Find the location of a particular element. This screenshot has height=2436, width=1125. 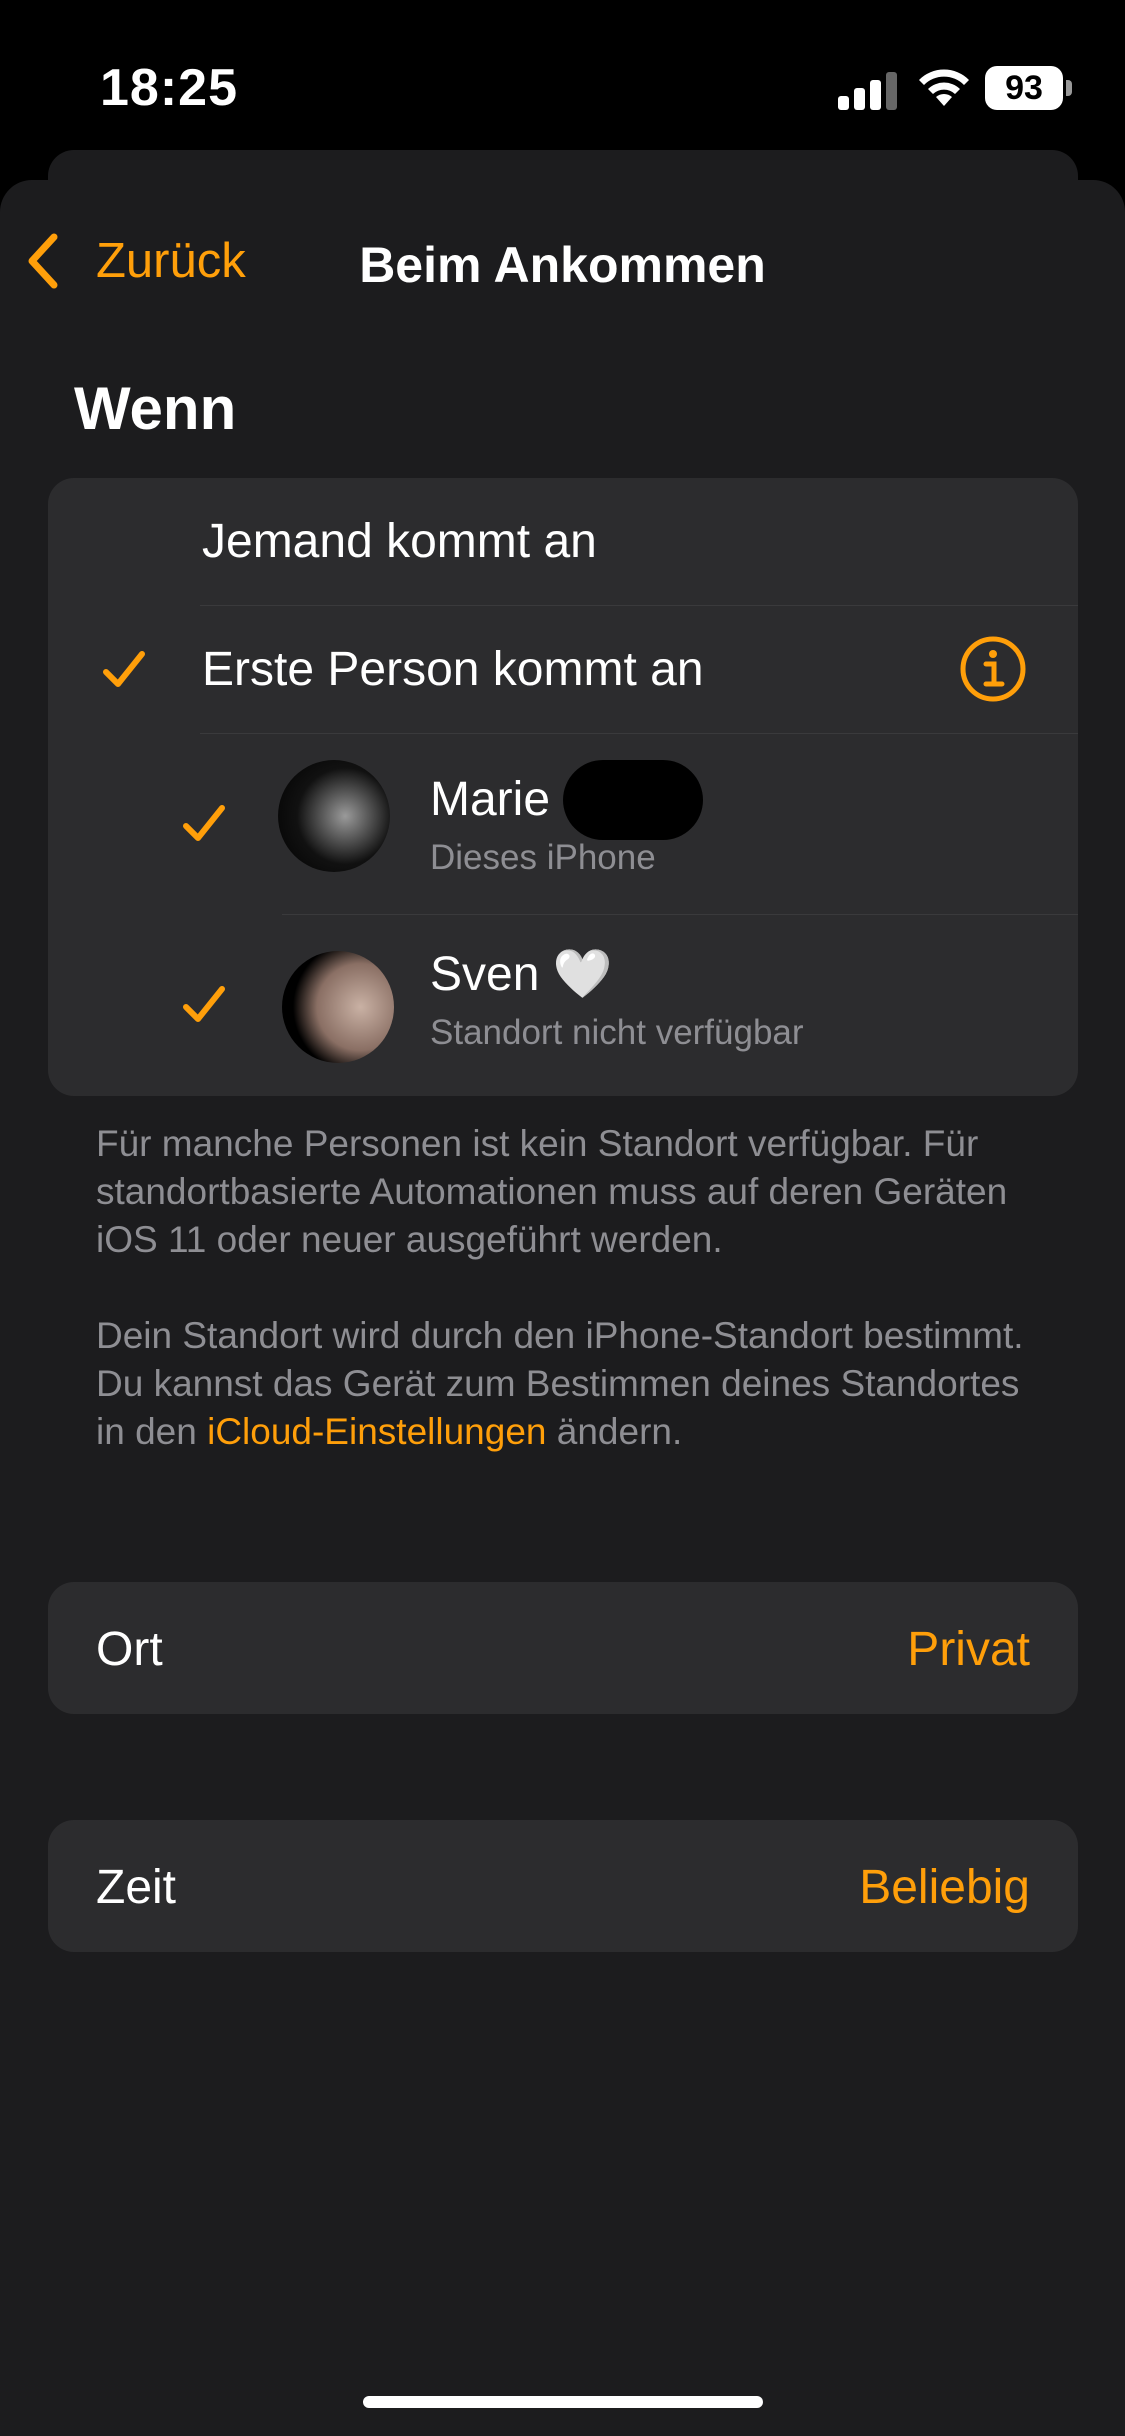

redaction-mark is located at coordinates (633, 800).